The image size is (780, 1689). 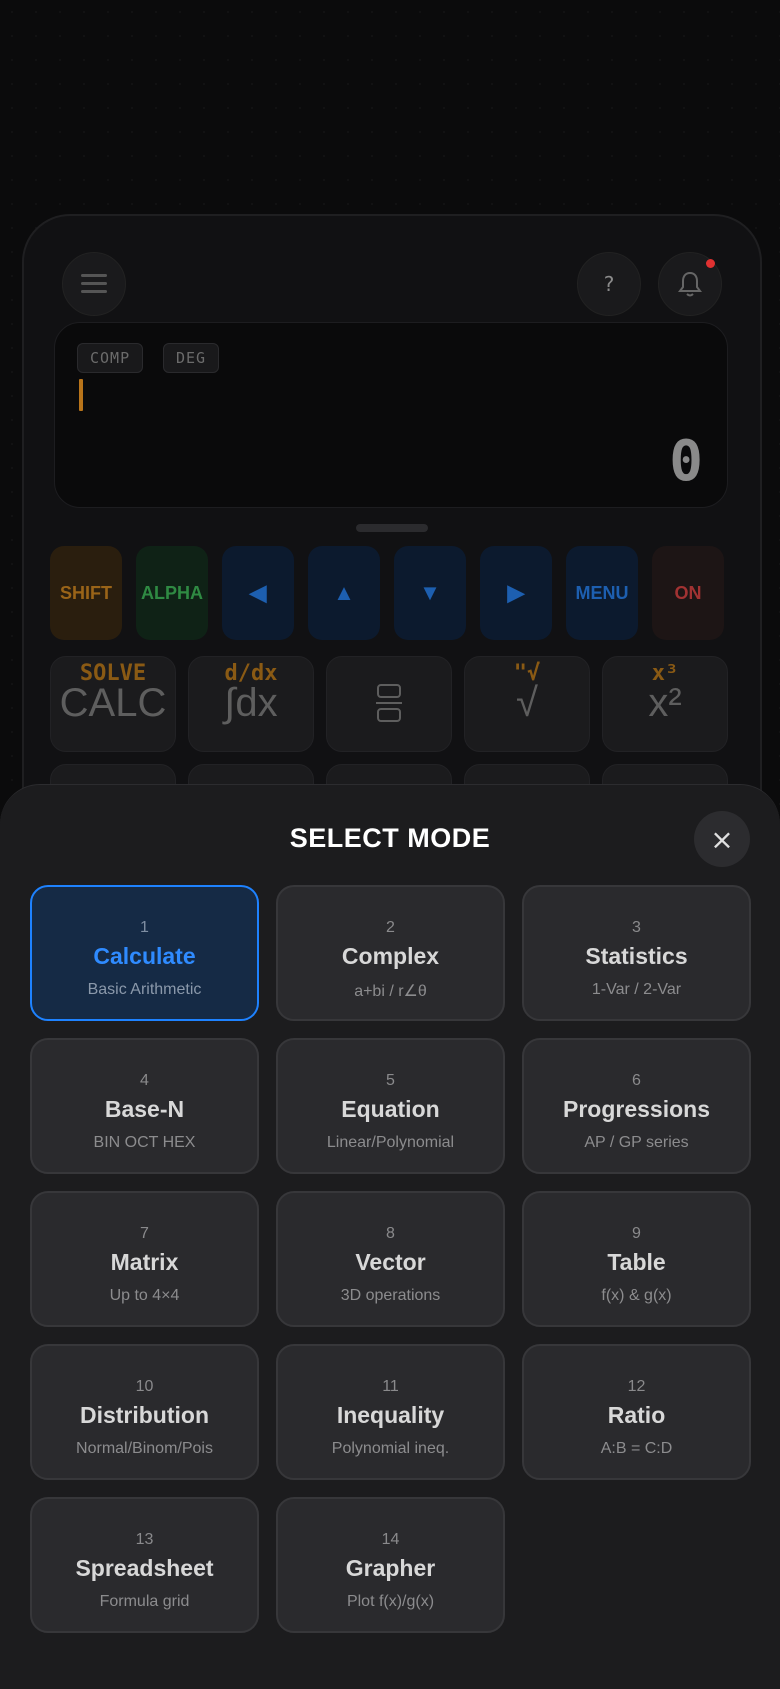 I want to click on notification-badge, so click(x=710, y=263).